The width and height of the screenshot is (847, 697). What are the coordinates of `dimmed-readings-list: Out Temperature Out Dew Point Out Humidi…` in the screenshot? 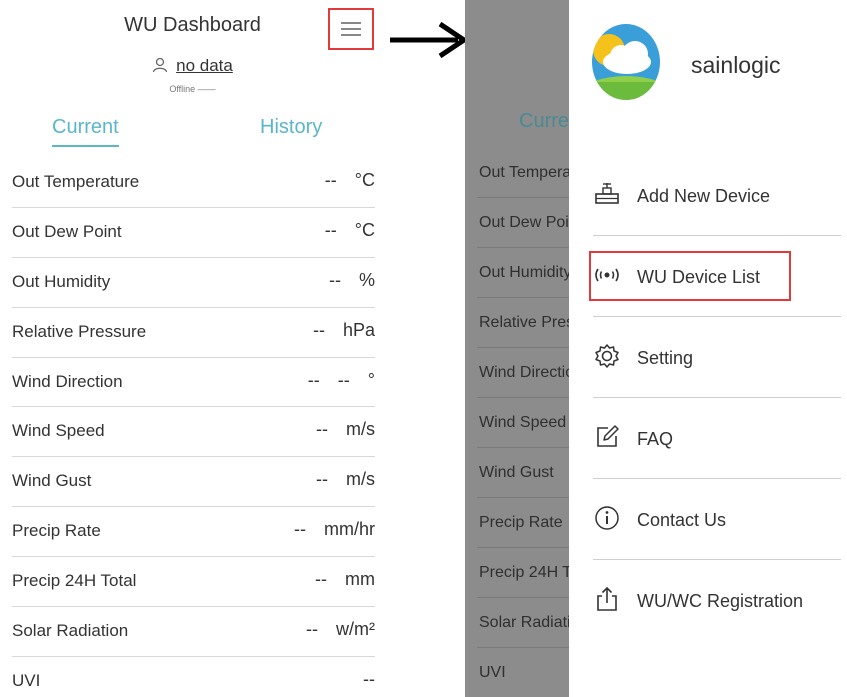 It's located at (517, 423).